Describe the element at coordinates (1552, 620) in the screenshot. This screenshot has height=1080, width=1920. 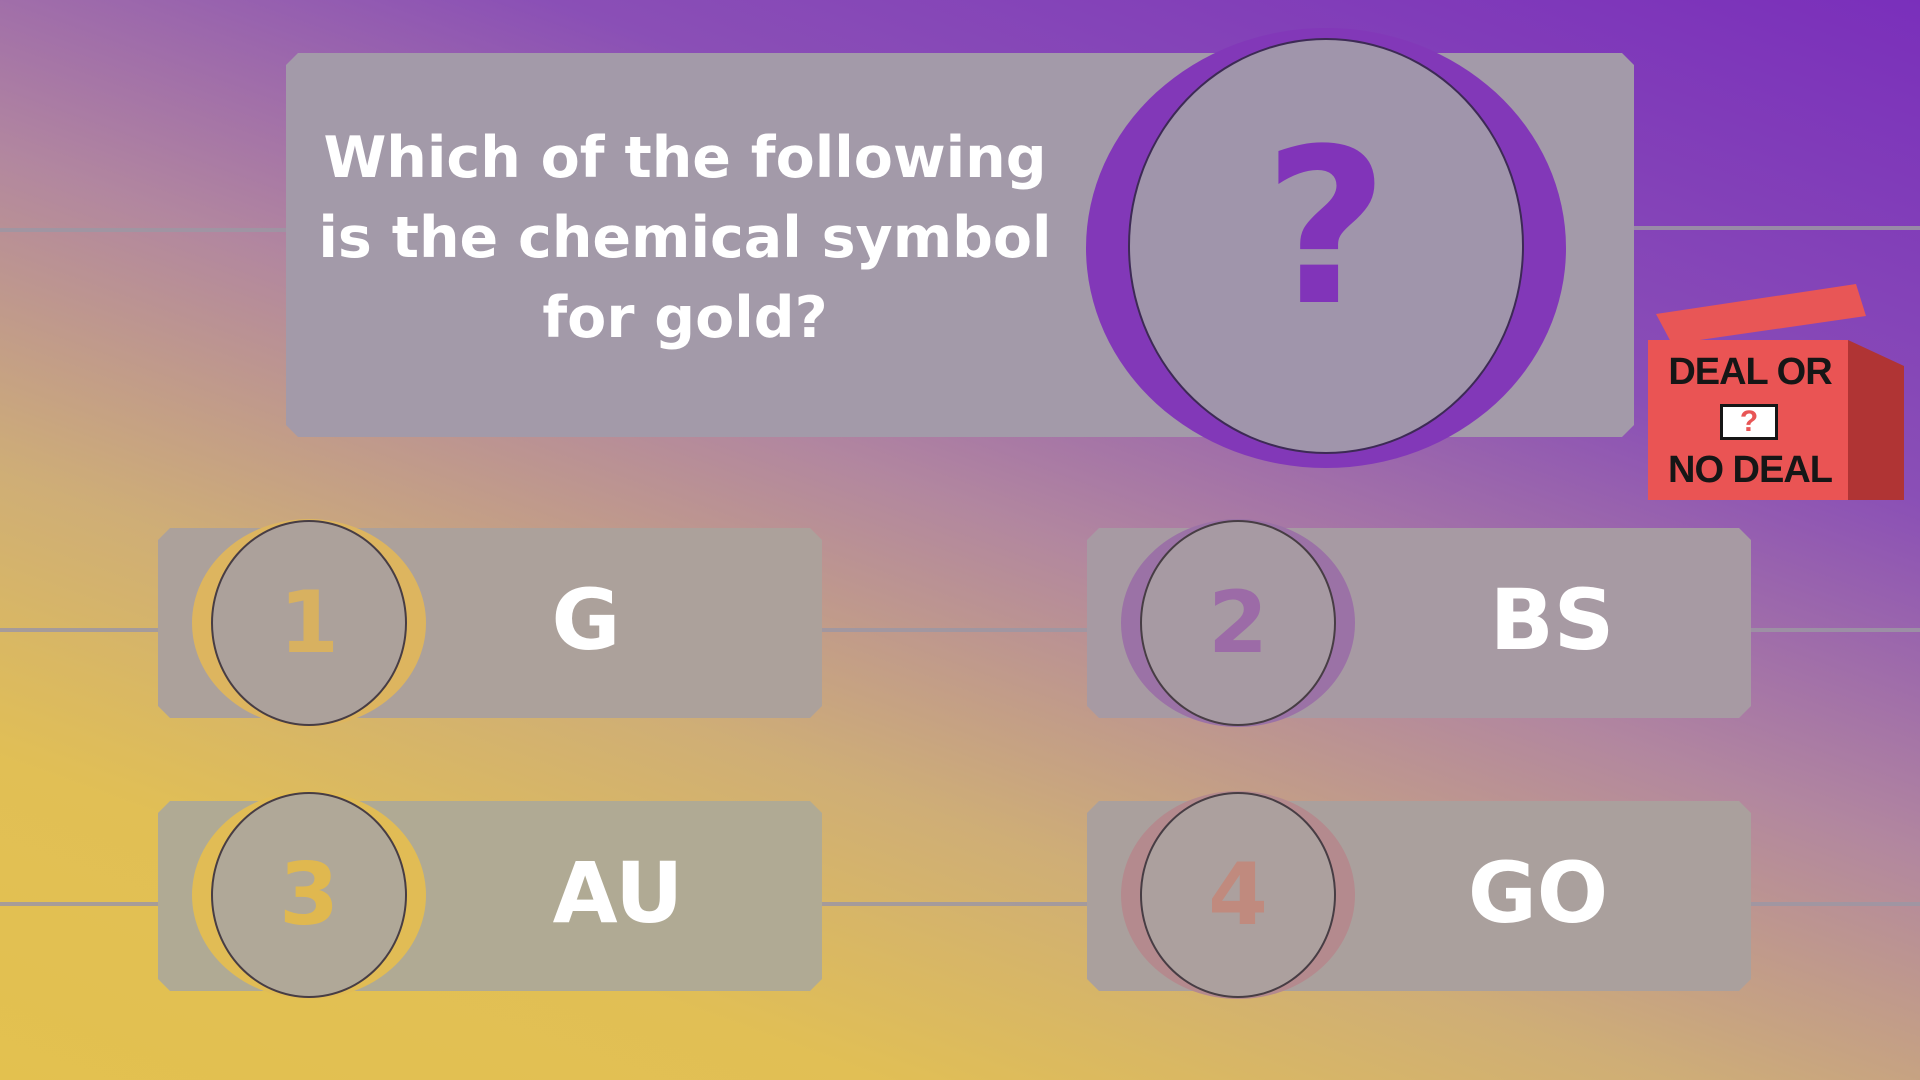
I see `answer-2-text: BS` at that location.